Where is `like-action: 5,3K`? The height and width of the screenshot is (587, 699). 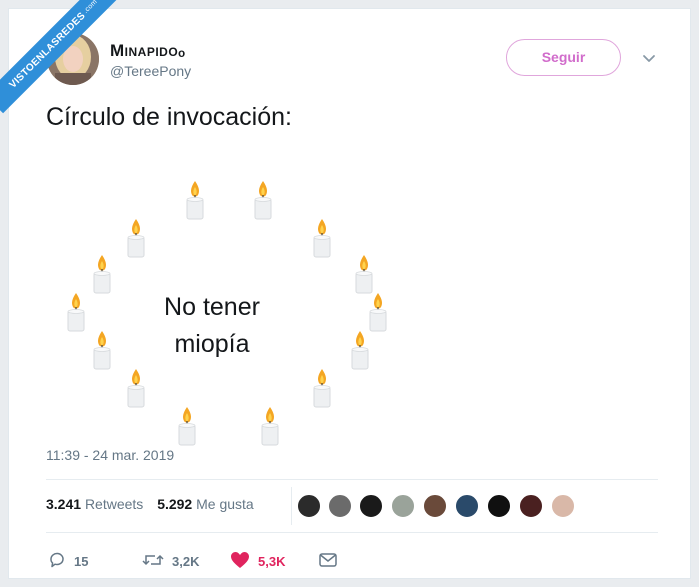 like-action: 5,3K is located at coordinates (257, 561).